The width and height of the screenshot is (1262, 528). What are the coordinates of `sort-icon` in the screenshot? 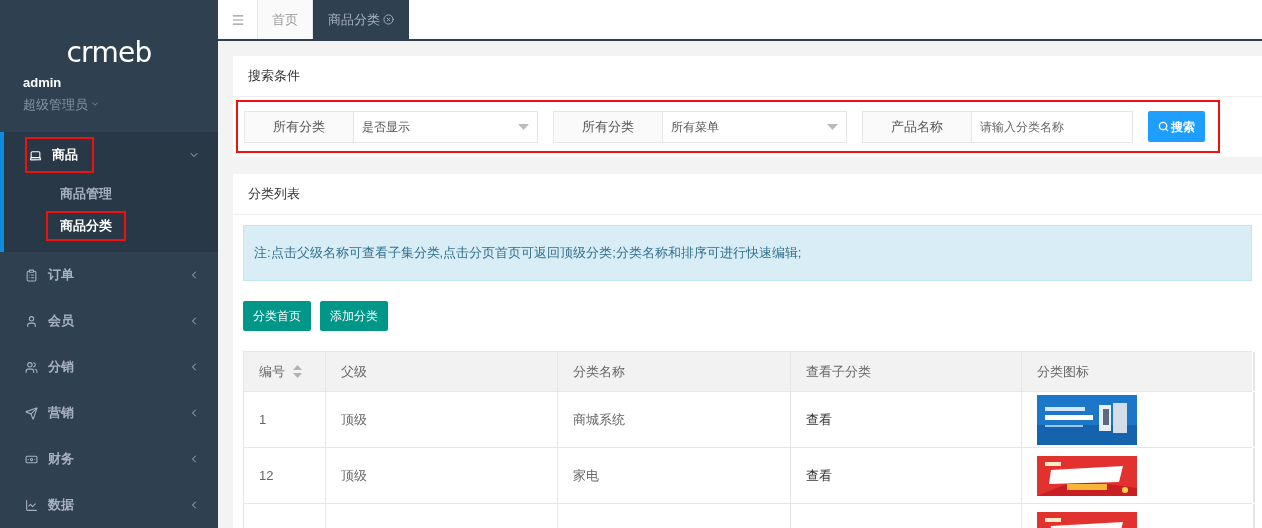 It's located at (297, 371).